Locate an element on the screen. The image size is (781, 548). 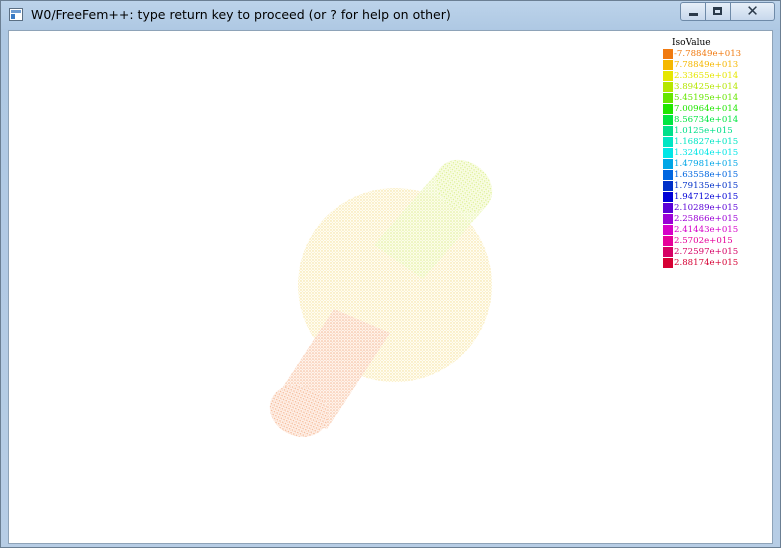
close-icon: ✕ is located at coordinates (752, 11).